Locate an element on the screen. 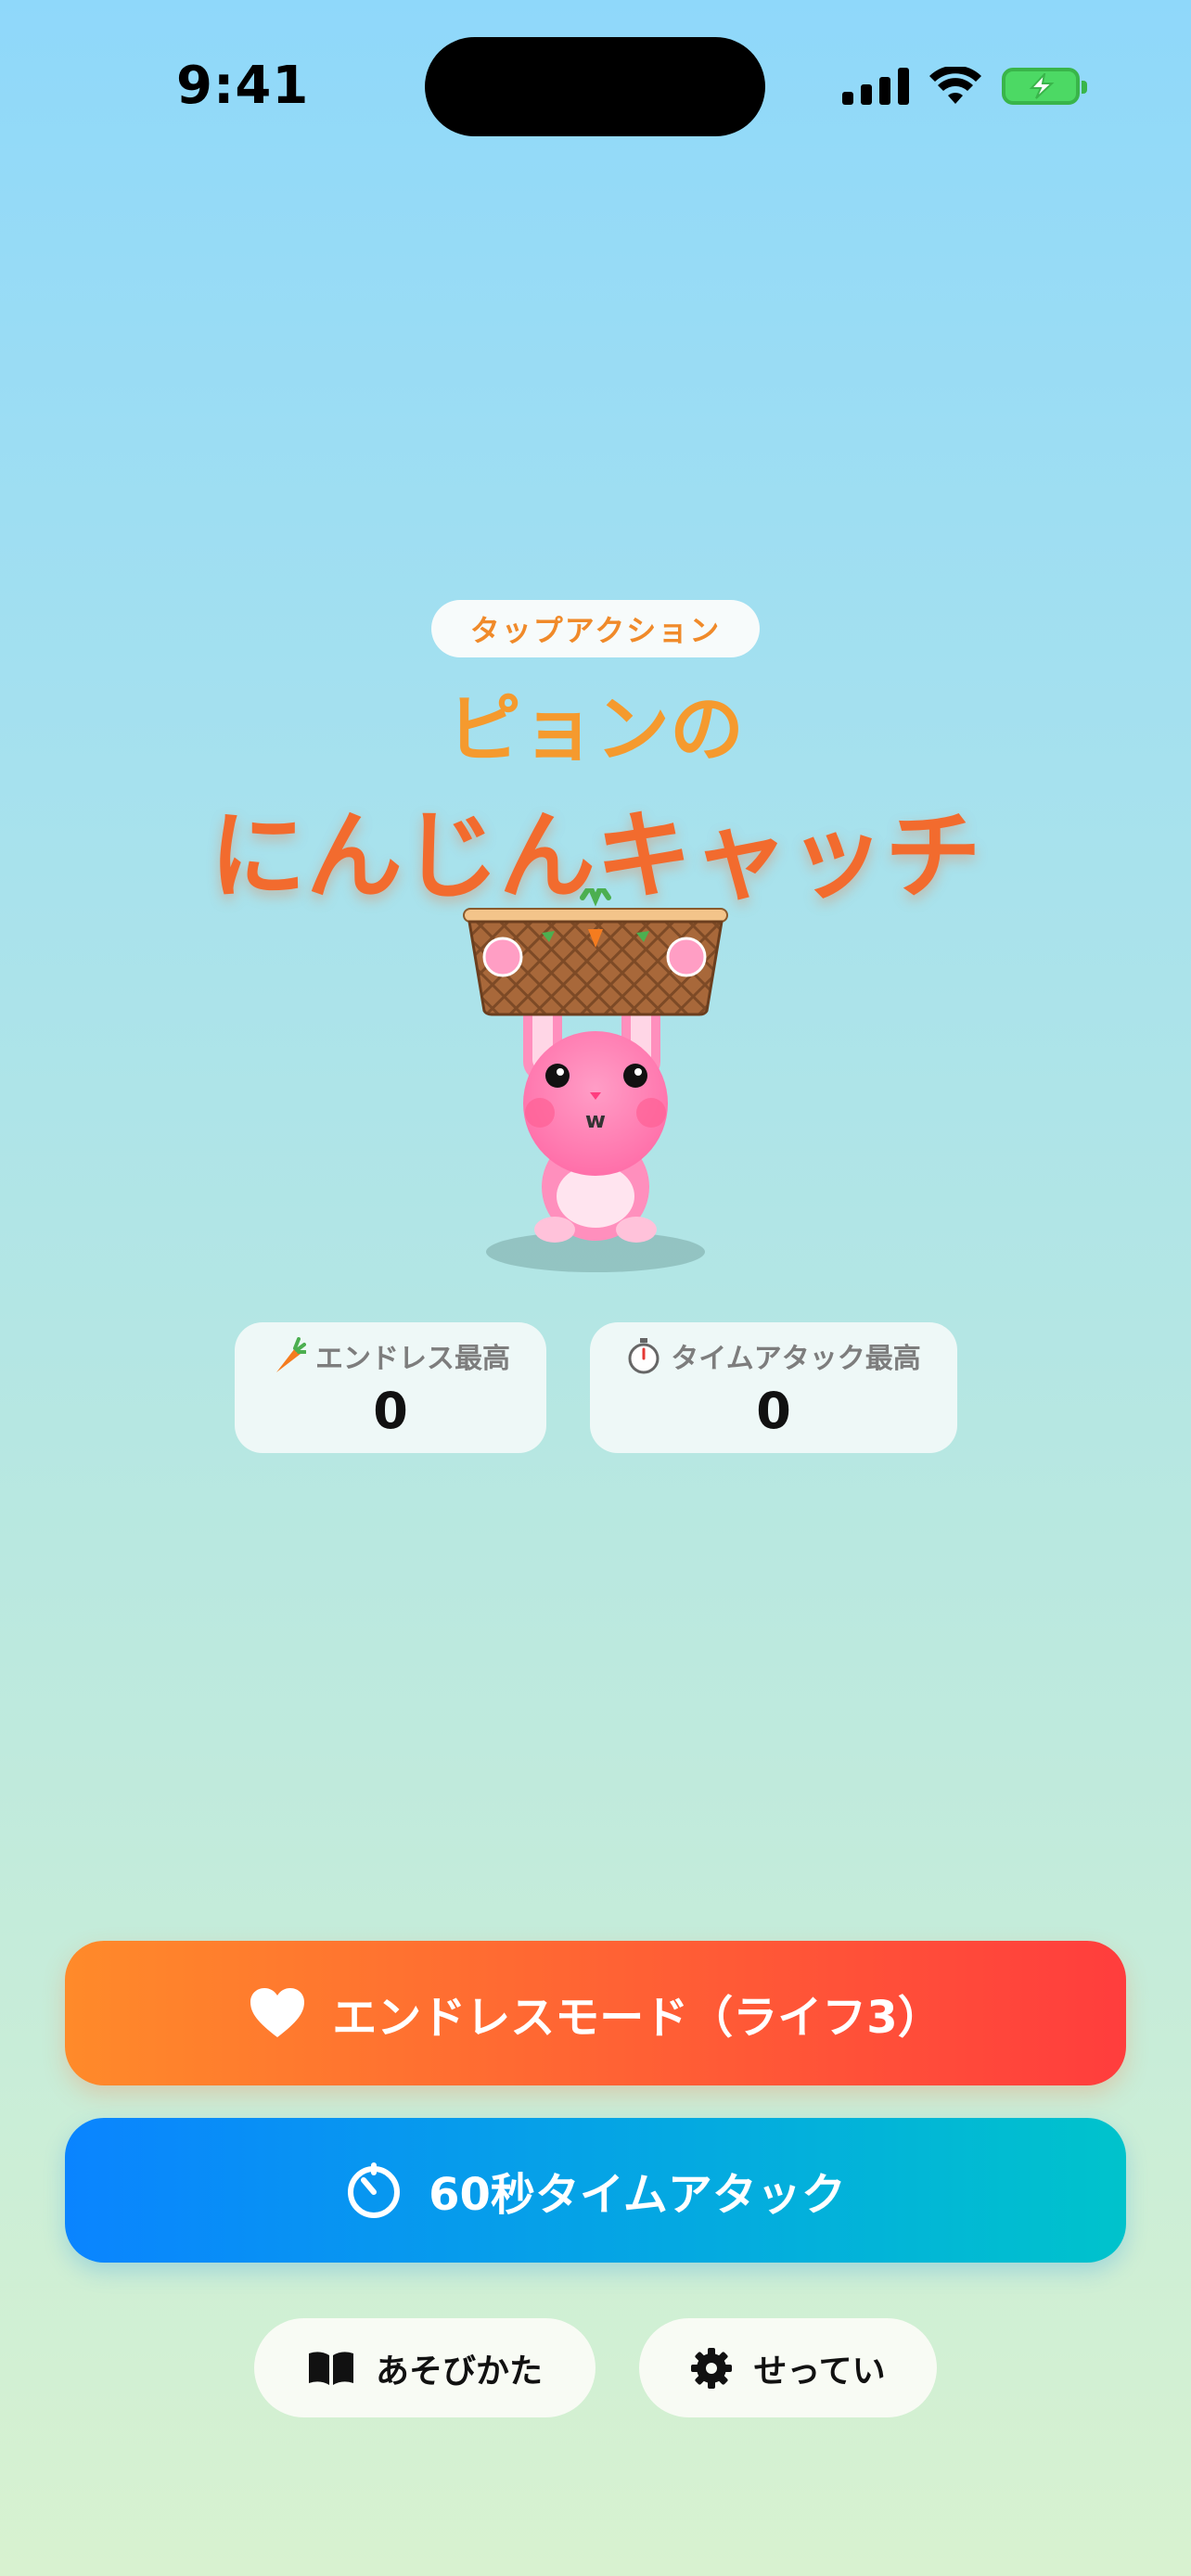 Image resolution: width=1191 pixels, height=2576 pixels. endless-mode-button: エンドレスモード（ライフ3） is located at coordinates (595, 2013).